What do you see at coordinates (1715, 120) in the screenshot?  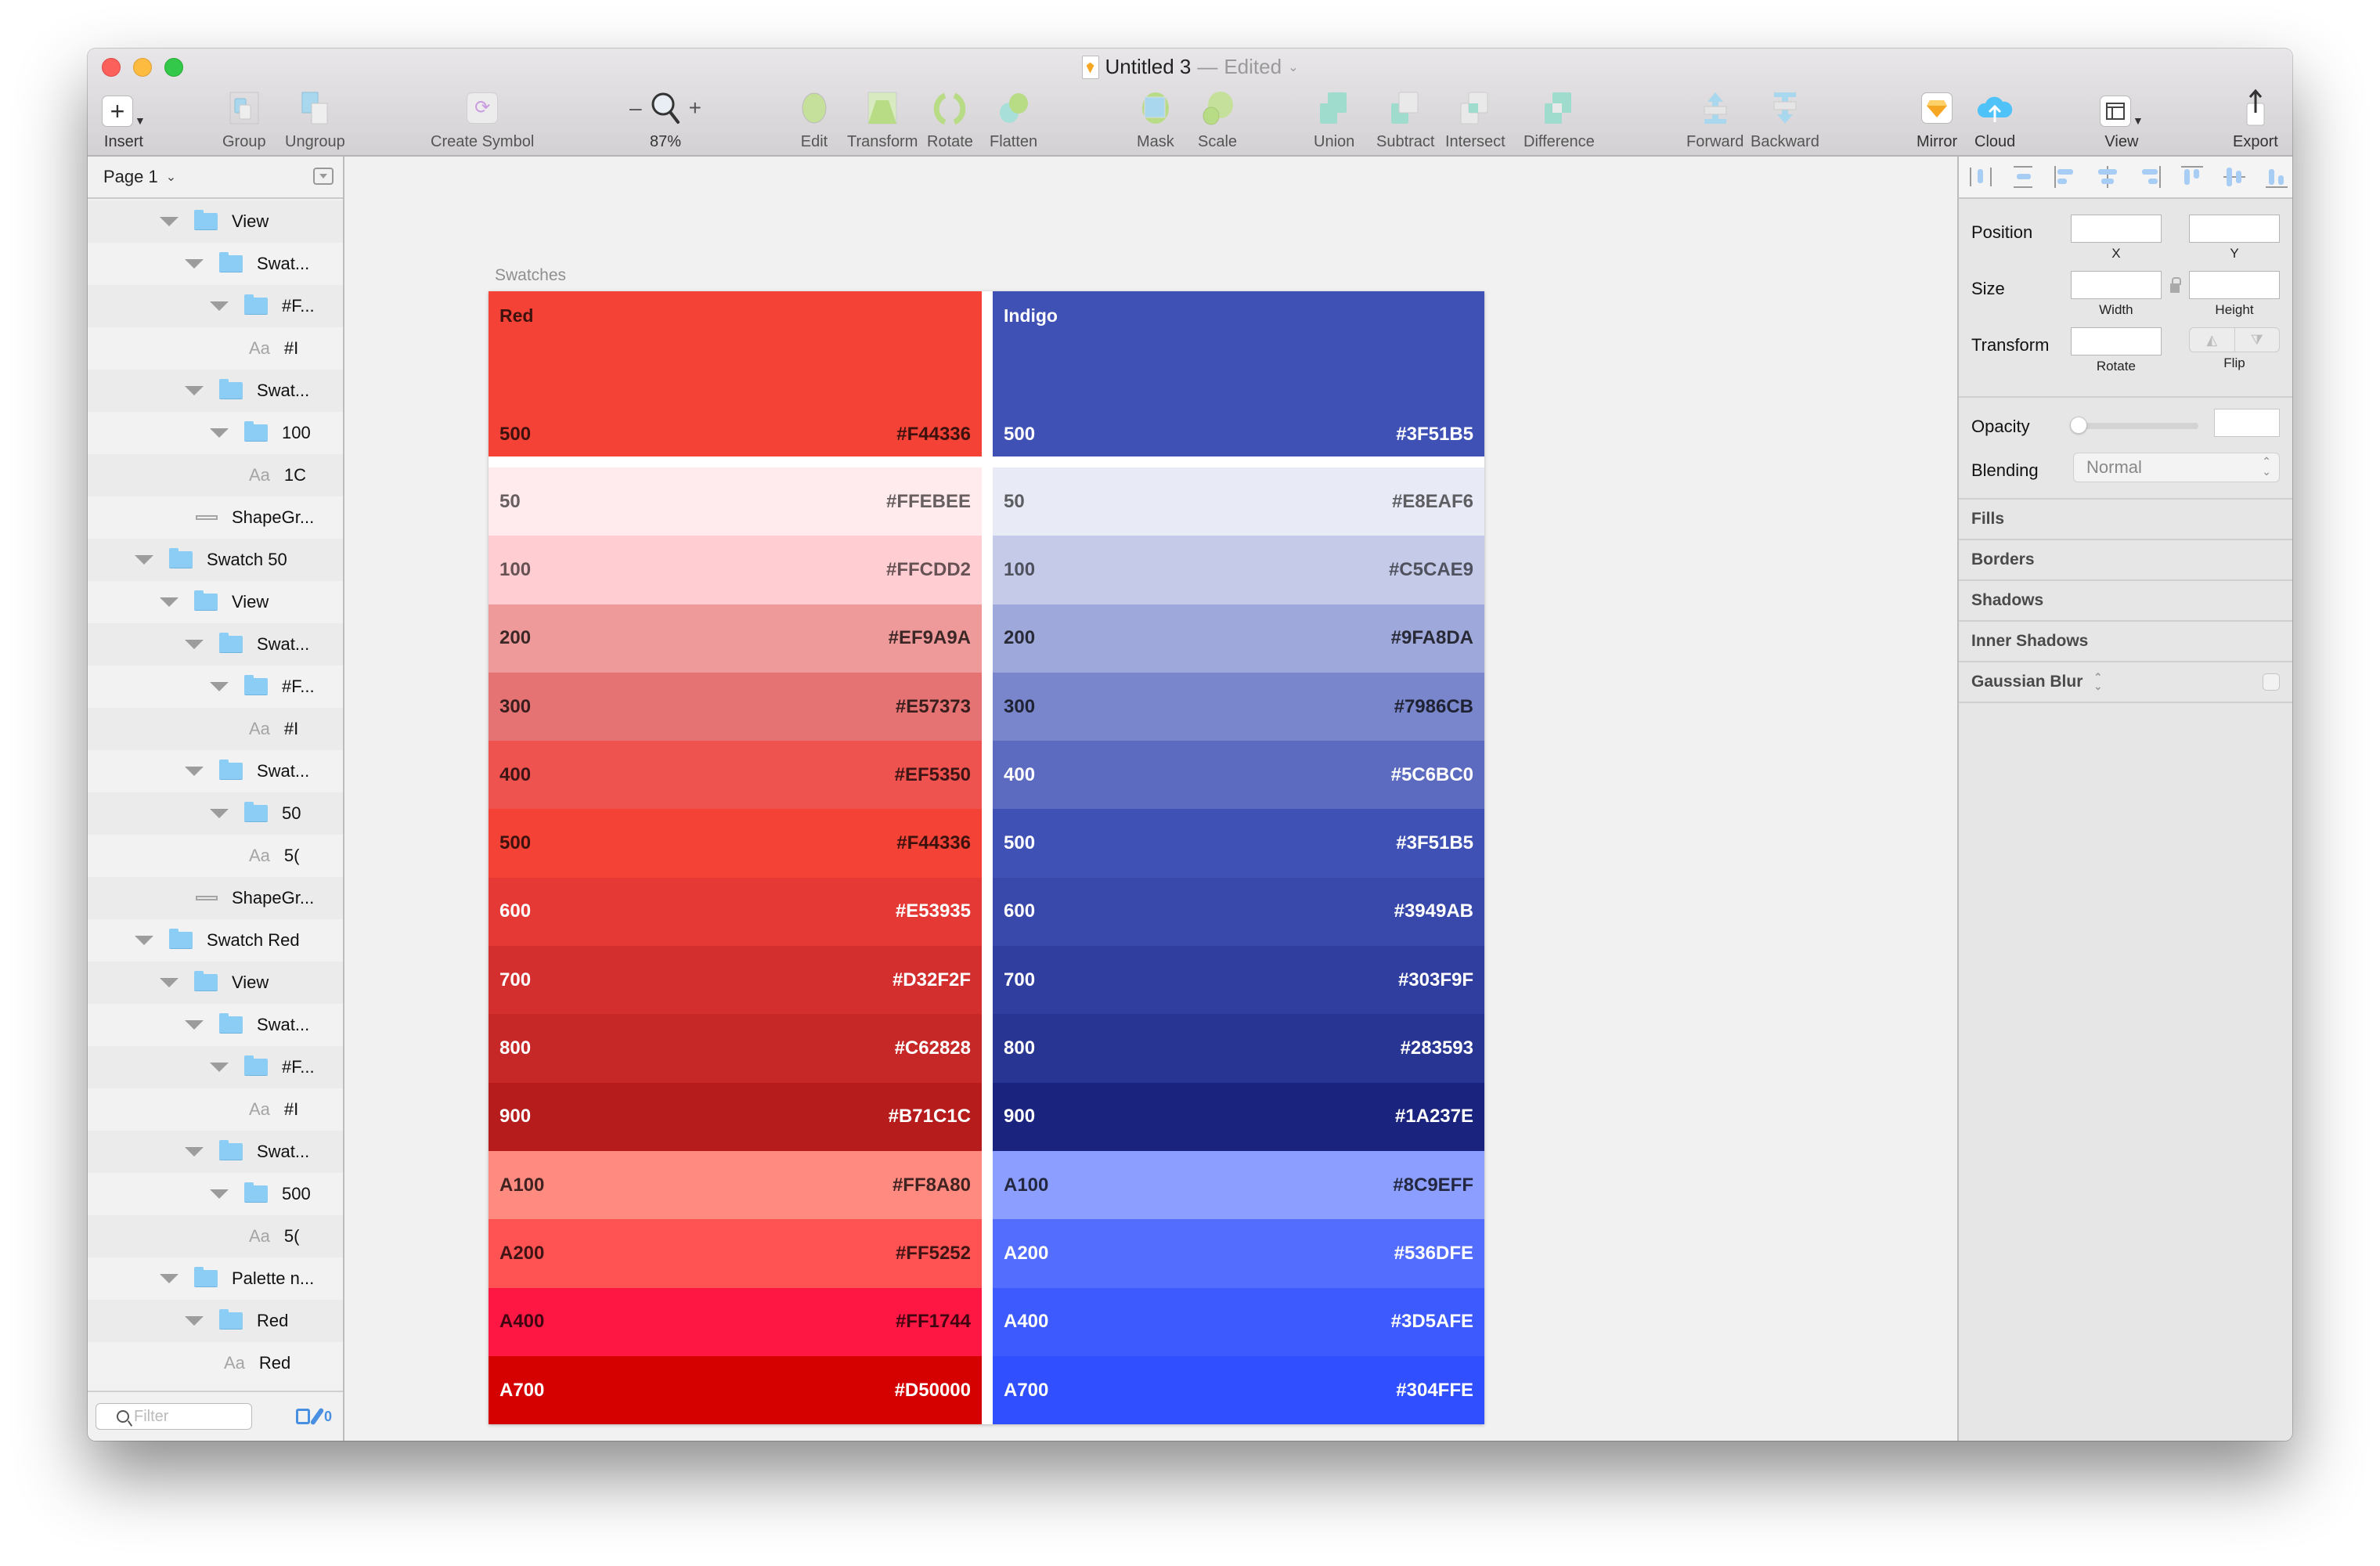 I see `forward-button: Forward` at bounding box center [1715, 120].